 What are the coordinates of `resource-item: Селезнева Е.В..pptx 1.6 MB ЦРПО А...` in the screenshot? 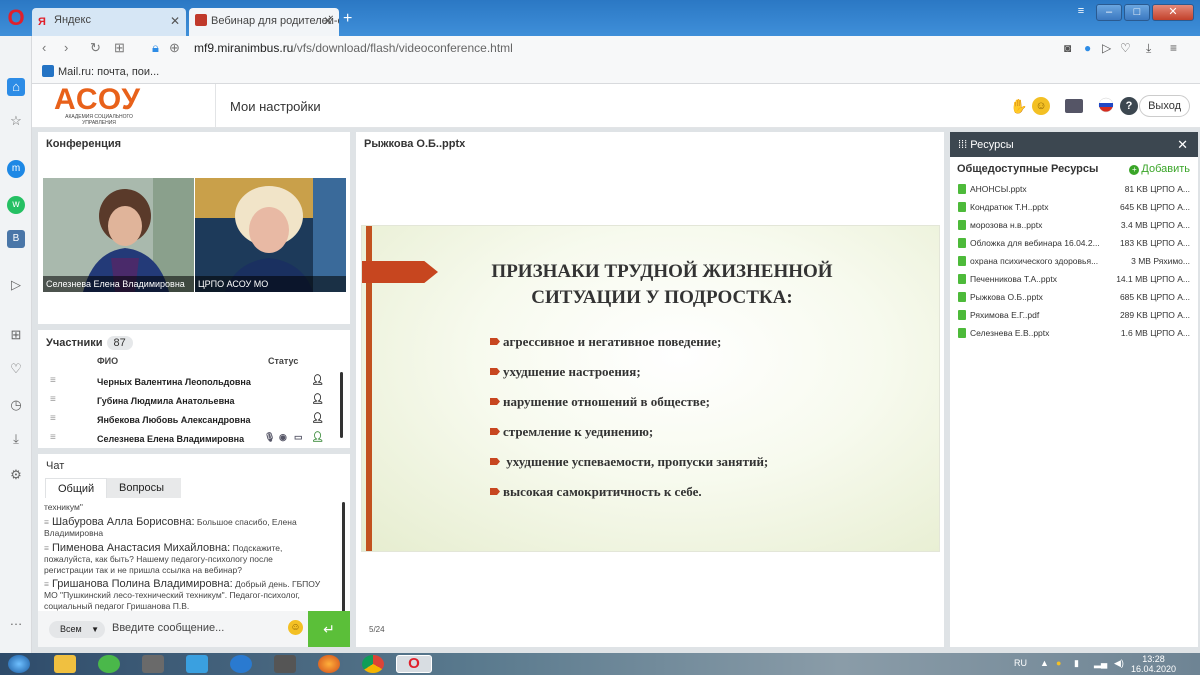 It's located at (1074, 334).